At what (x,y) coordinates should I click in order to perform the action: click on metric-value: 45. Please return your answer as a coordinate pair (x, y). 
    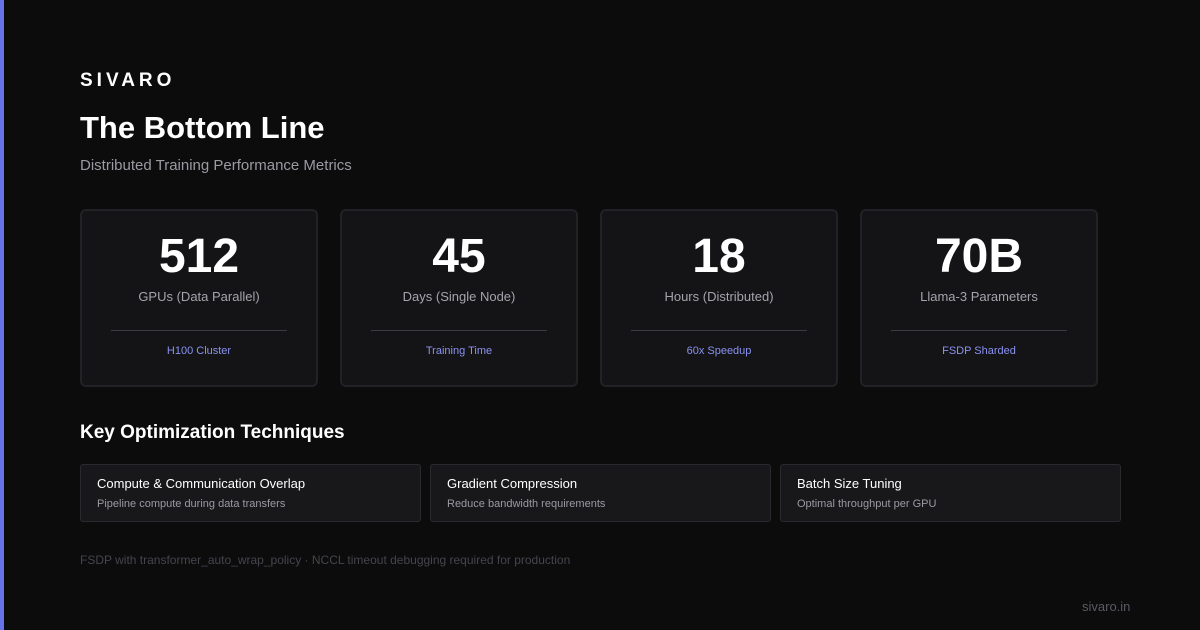
    Looking at the image, I should click on (459, 256).